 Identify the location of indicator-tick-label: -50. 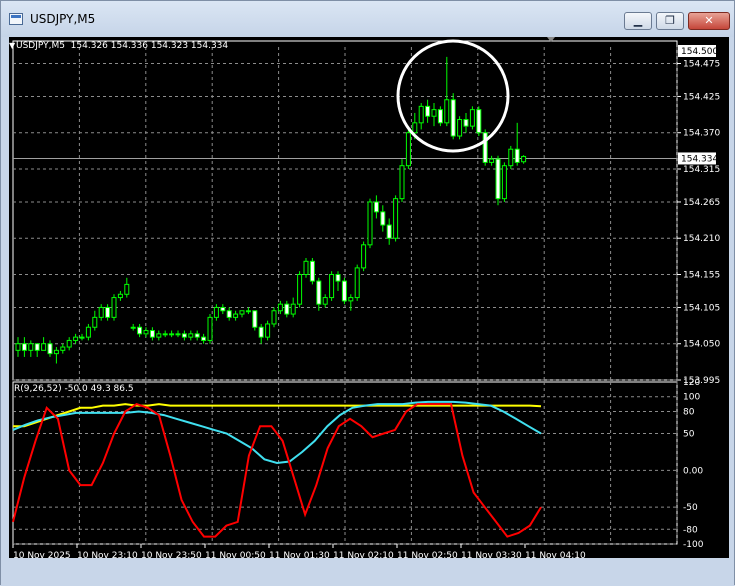
(690, 508).